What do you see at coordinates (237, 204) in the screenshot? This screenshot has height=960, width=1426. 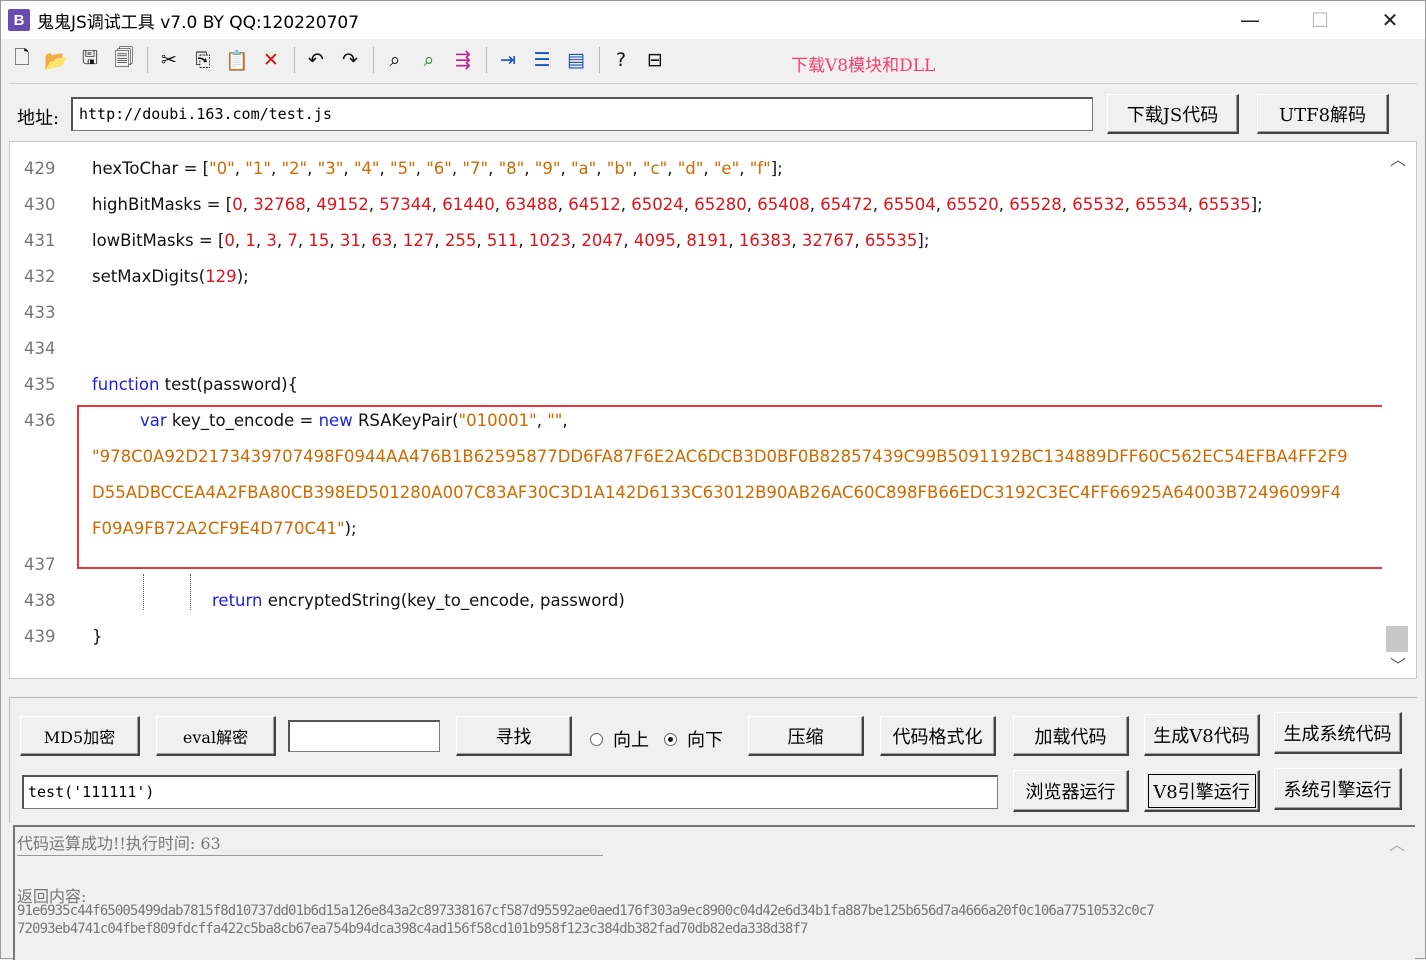 I see `code-token: 0` at bounding box center [237, 204].